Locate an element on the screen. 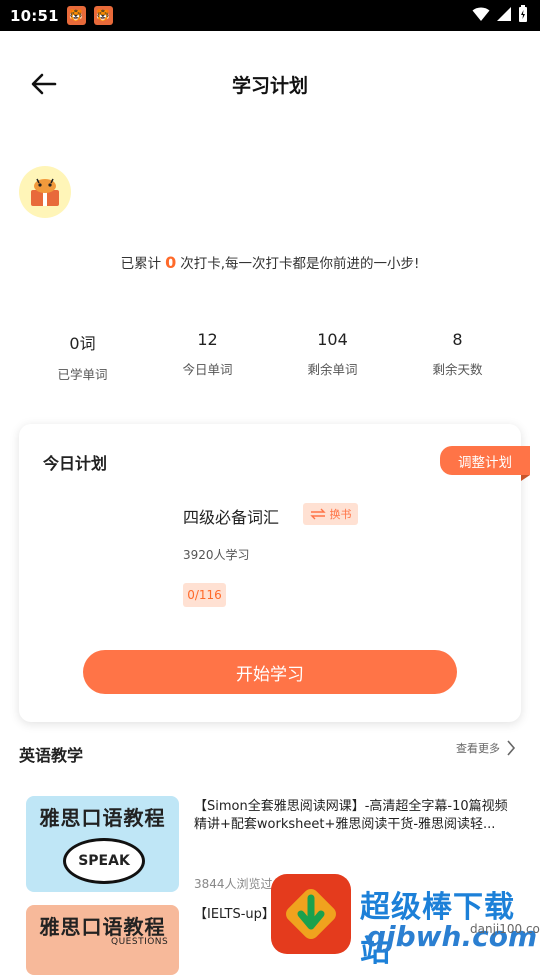 The height and width of the screenshot is (975, 540). stat-label: 今日单词 is located at coordinates (207, 369).